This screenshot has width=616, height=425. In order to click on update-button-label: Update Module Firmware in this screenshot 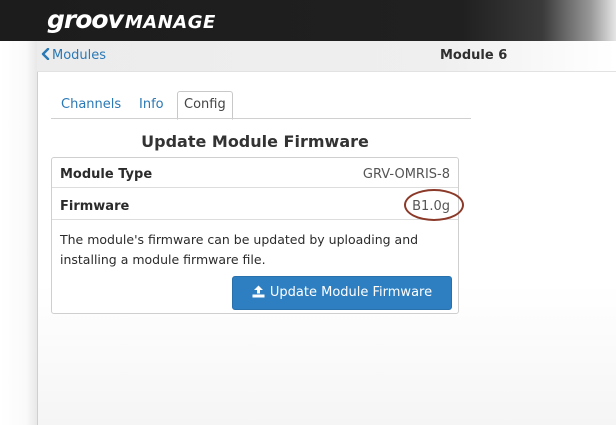, I will do `click(351, 292)`.